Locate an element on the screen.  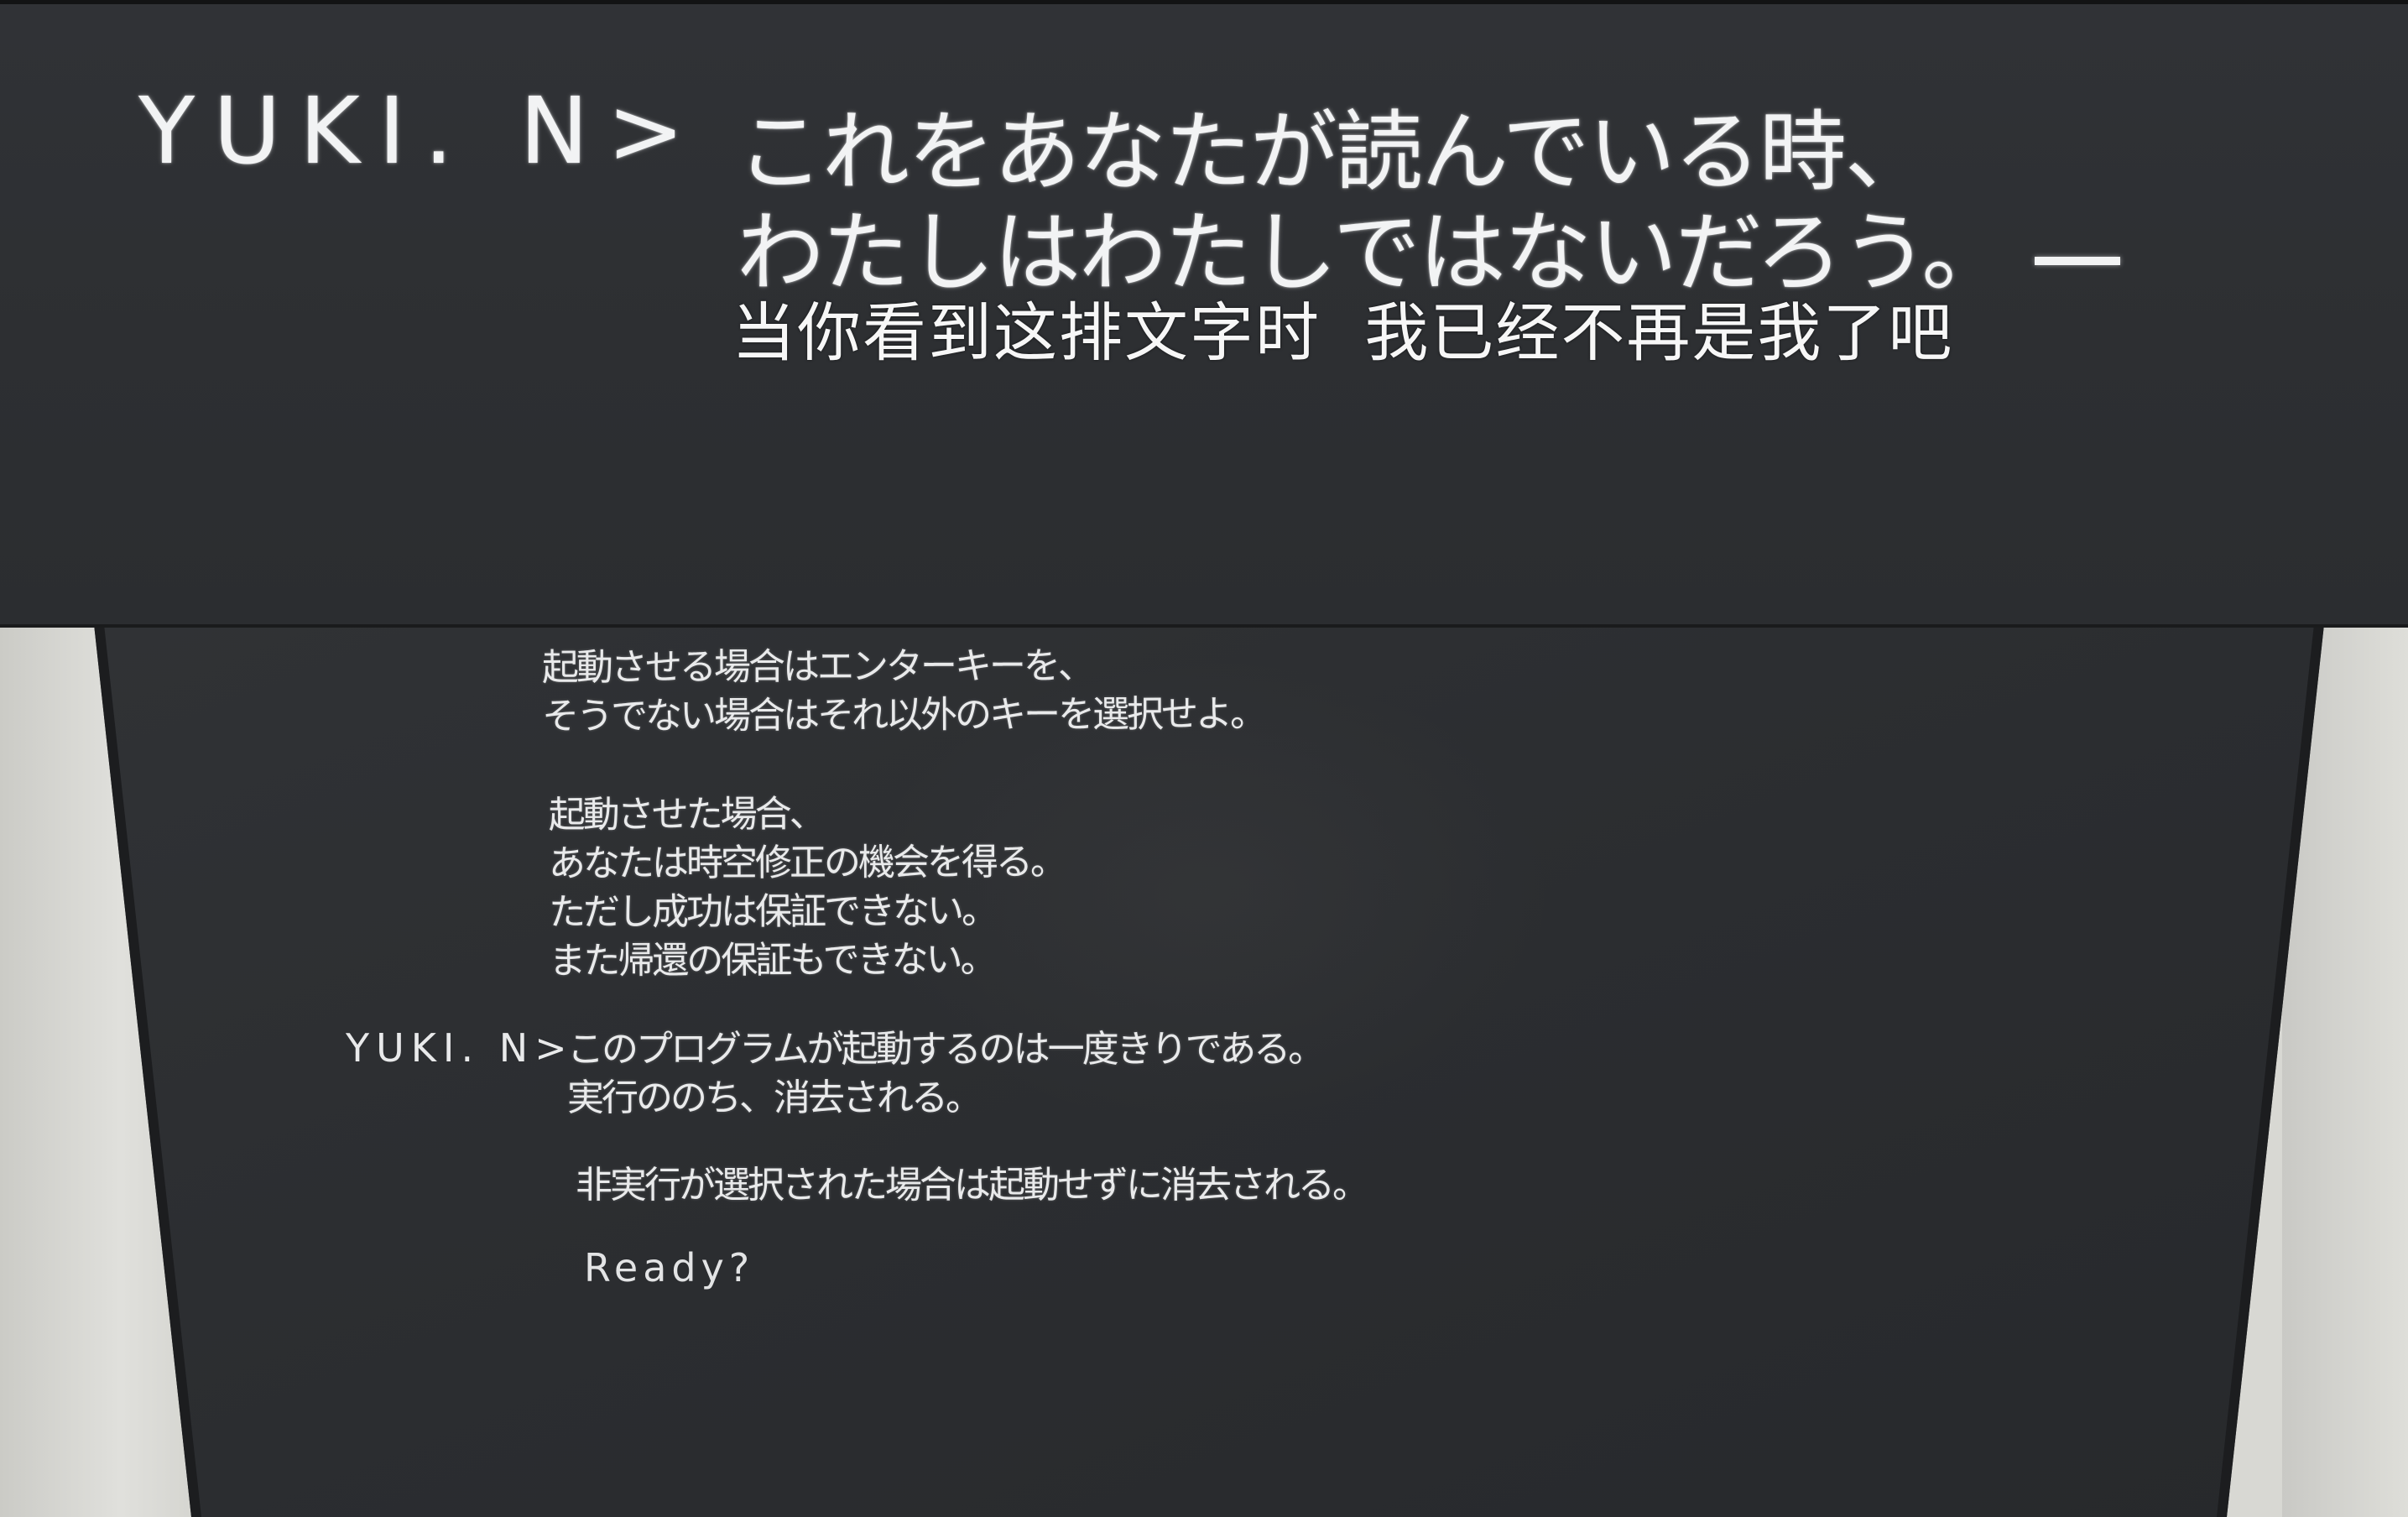
ready-prompt: Ready? is located at coordinates (669, 1267).